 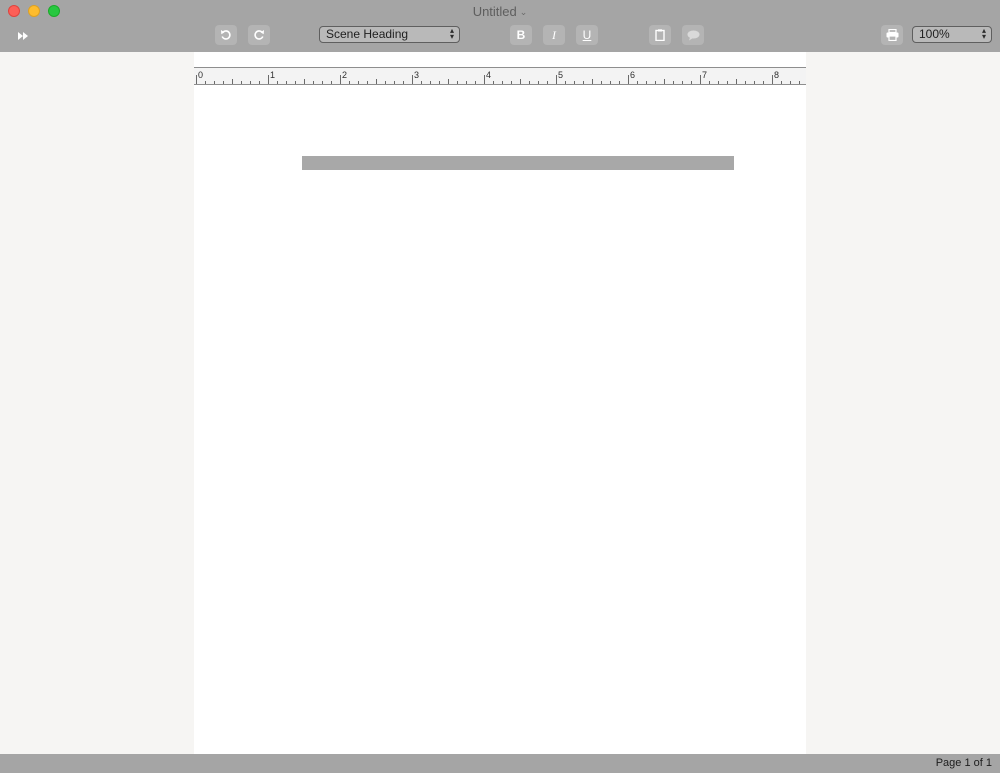 I want to click on ruler-label: 1, so click(x=273, y=75).